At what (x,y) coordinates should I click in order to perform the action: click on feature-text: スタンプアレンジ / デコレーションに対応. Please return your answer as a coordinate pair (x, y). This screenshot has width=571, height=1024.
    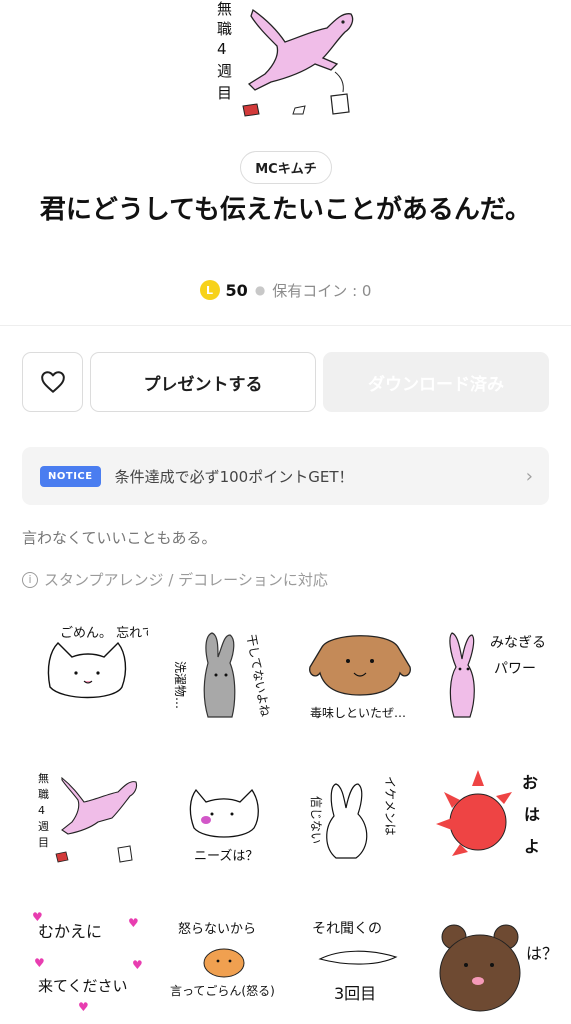
    Looking at the image, I should click on (186, 580).